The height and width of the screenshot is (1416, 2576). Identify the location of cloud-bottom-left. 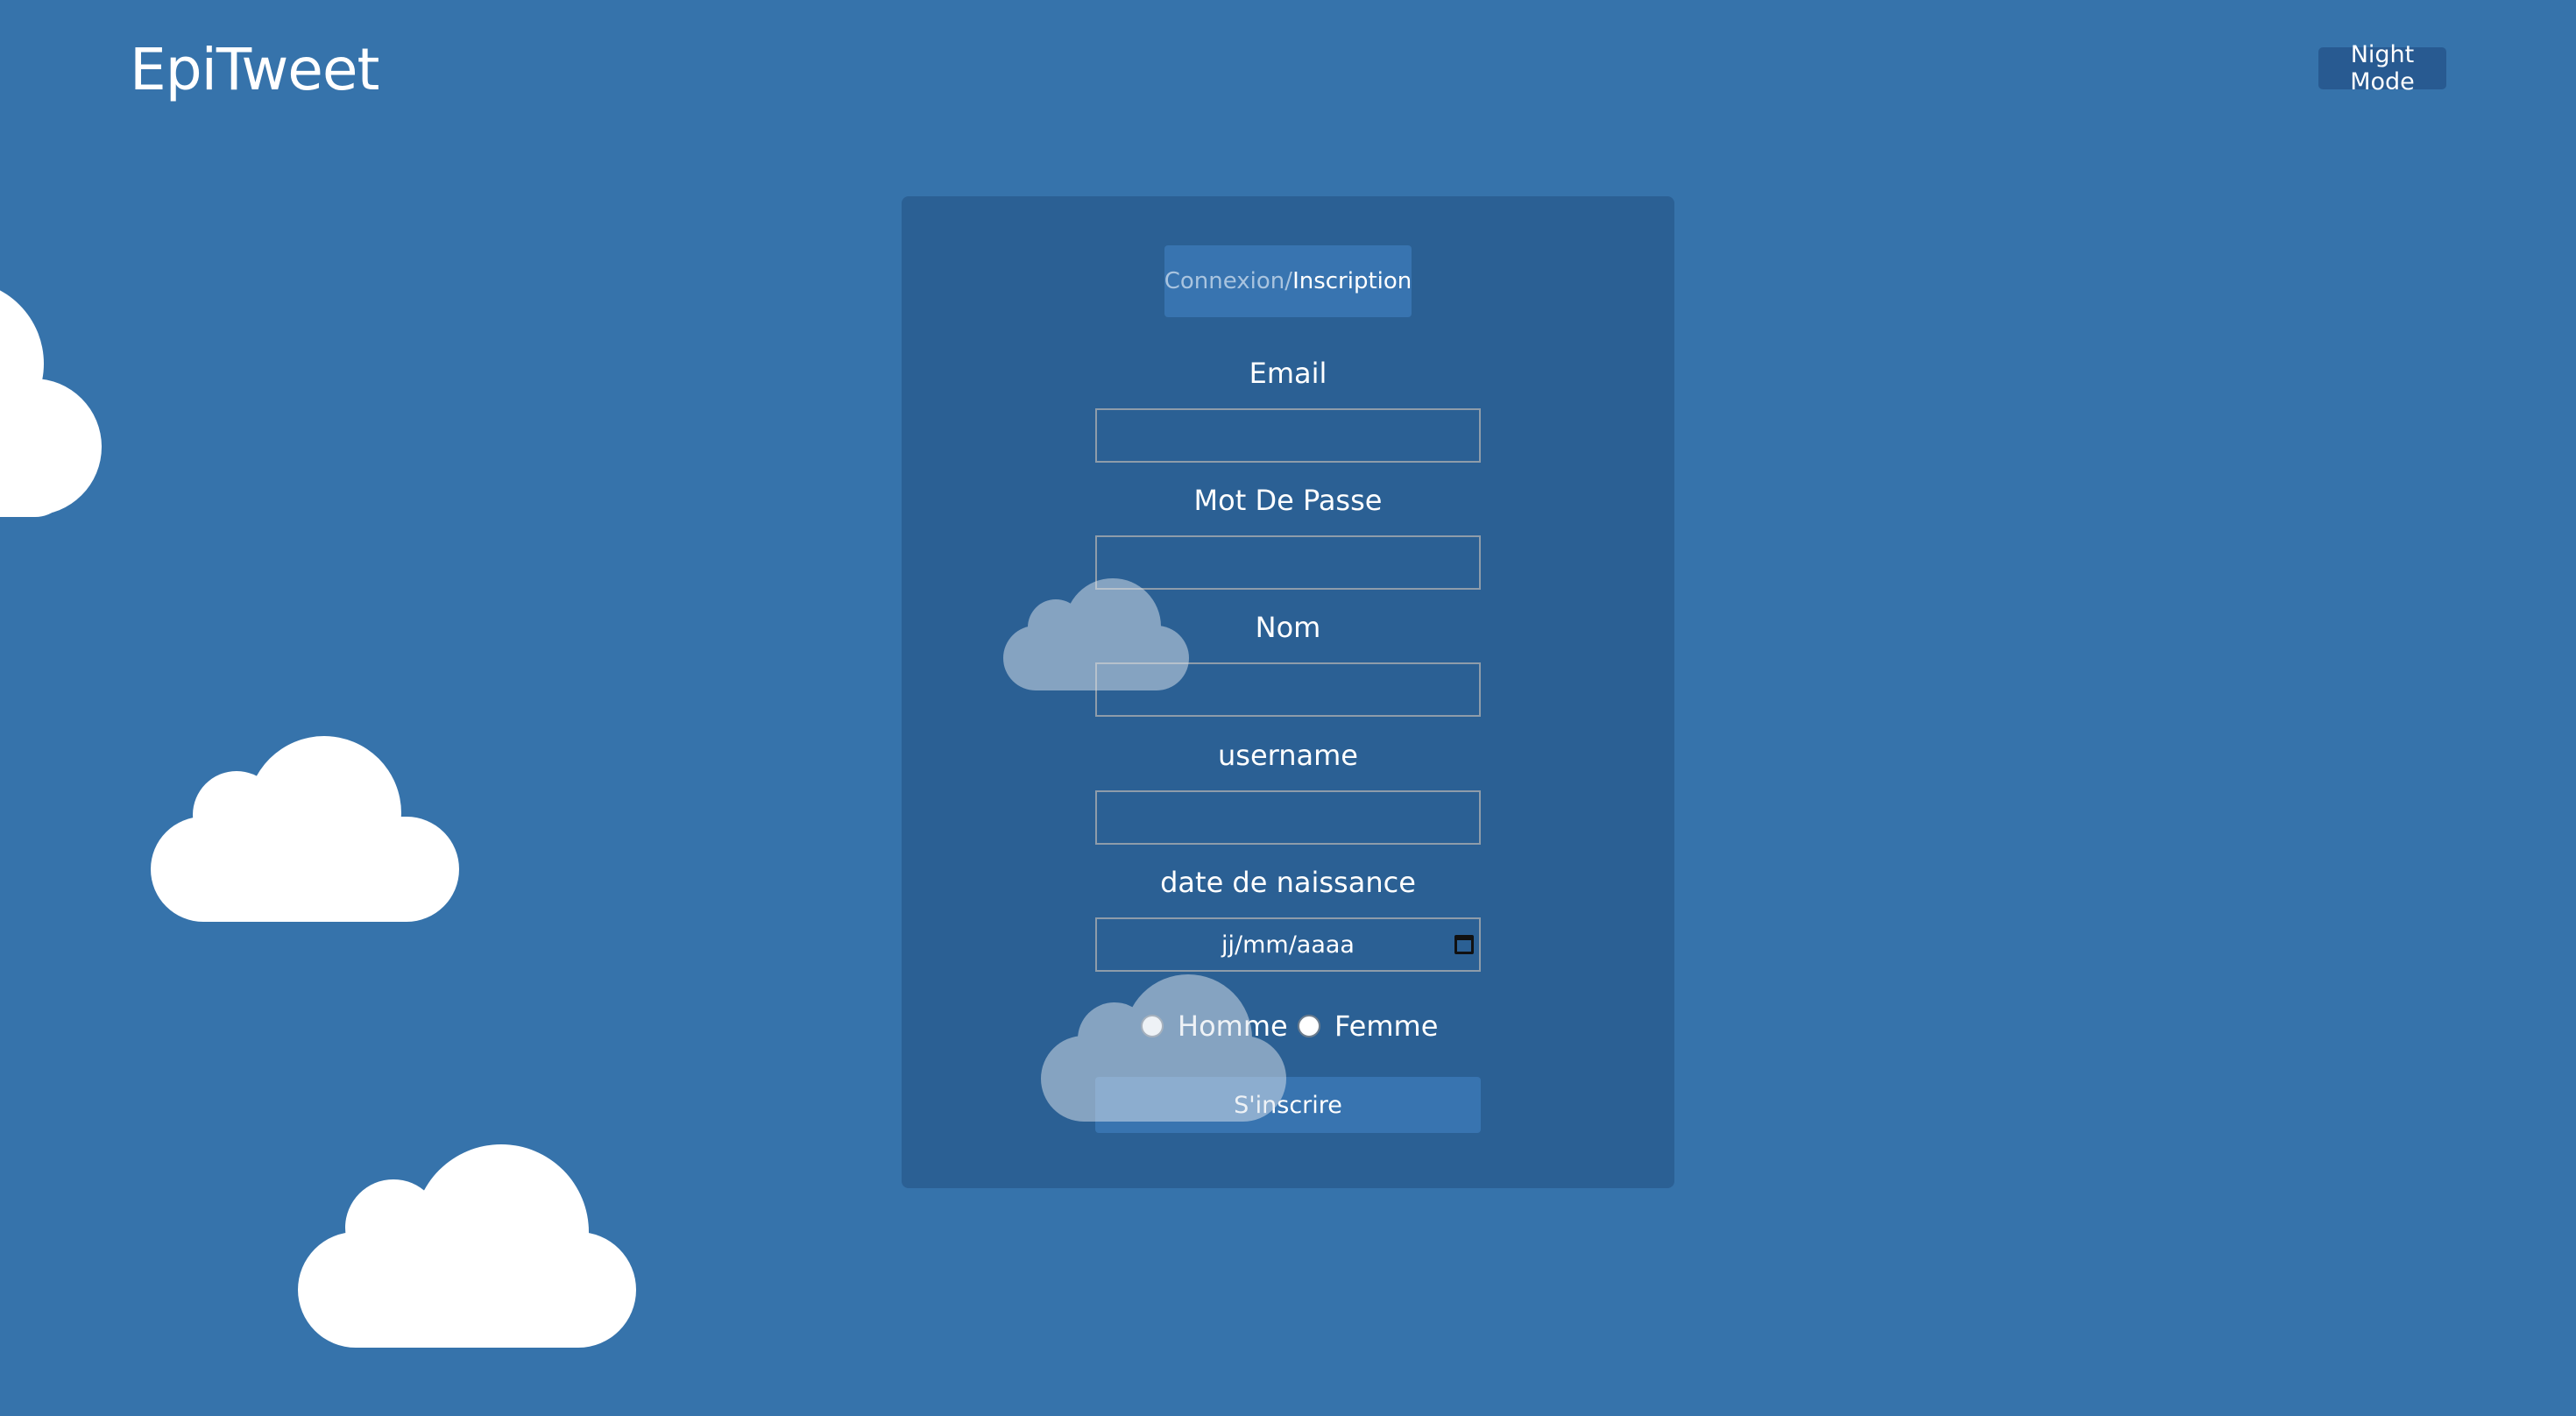
(467, 1246).